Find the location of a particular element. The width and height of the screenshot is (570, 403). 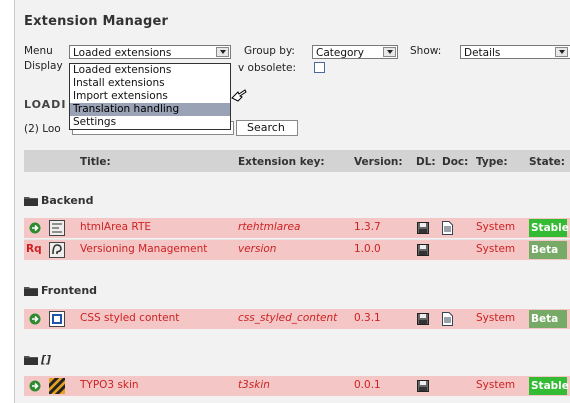

menu-label: Menu is located at coordinates (38, 51).